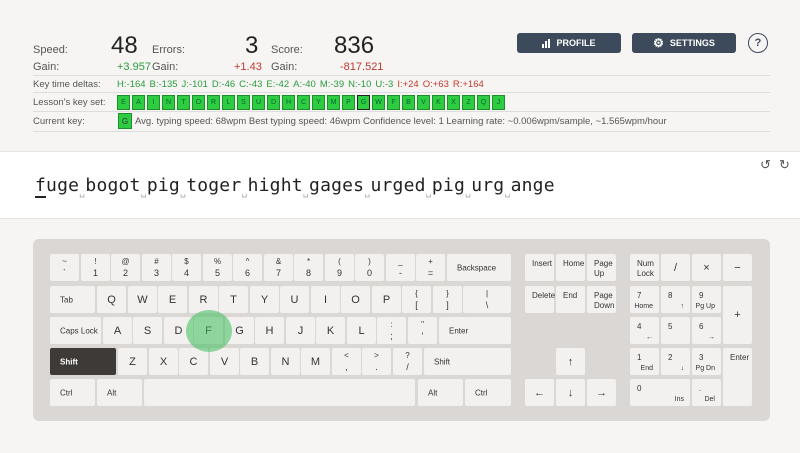 This screenshot has width=800, height=453. Describe the element at coordinates (239, 330) in the screenshot. I see `key-g: G` at that location.